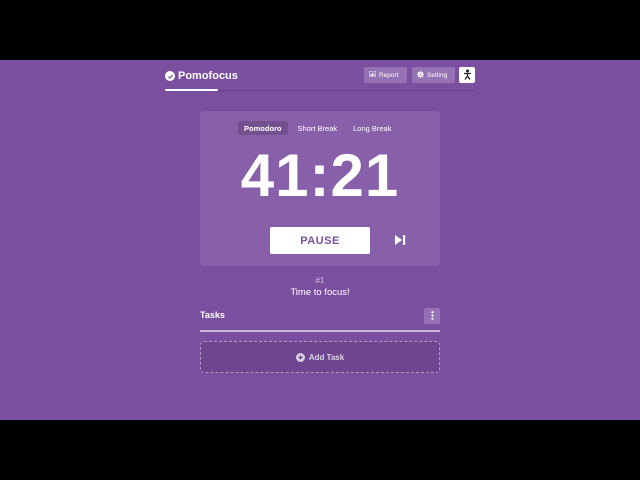 This screenshot has width=640, height=480. I want to click on setting-button: Setting, so click(433, 75).